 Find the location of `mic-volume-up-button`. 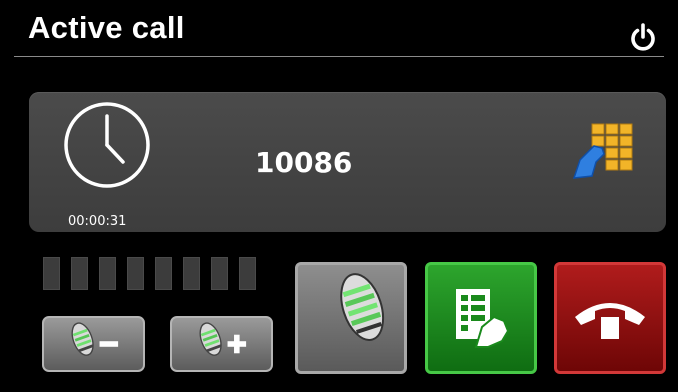

mic-volume-up-button is located at coordinates (221, 344).